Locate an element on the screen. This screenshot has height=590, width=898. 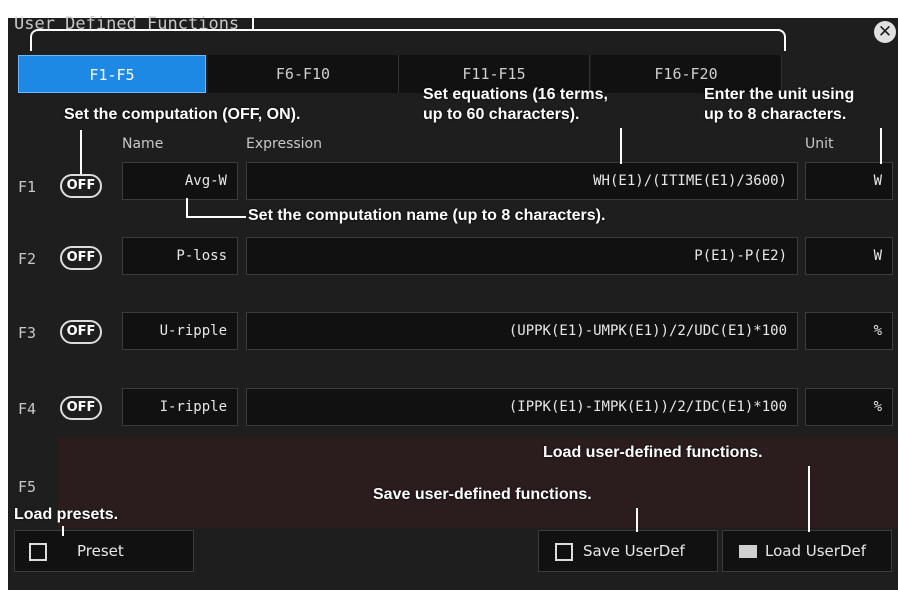
expression-field-f1: WH(E1)/(ITIME(E1)/3600) is located at coordinates (522, 181).